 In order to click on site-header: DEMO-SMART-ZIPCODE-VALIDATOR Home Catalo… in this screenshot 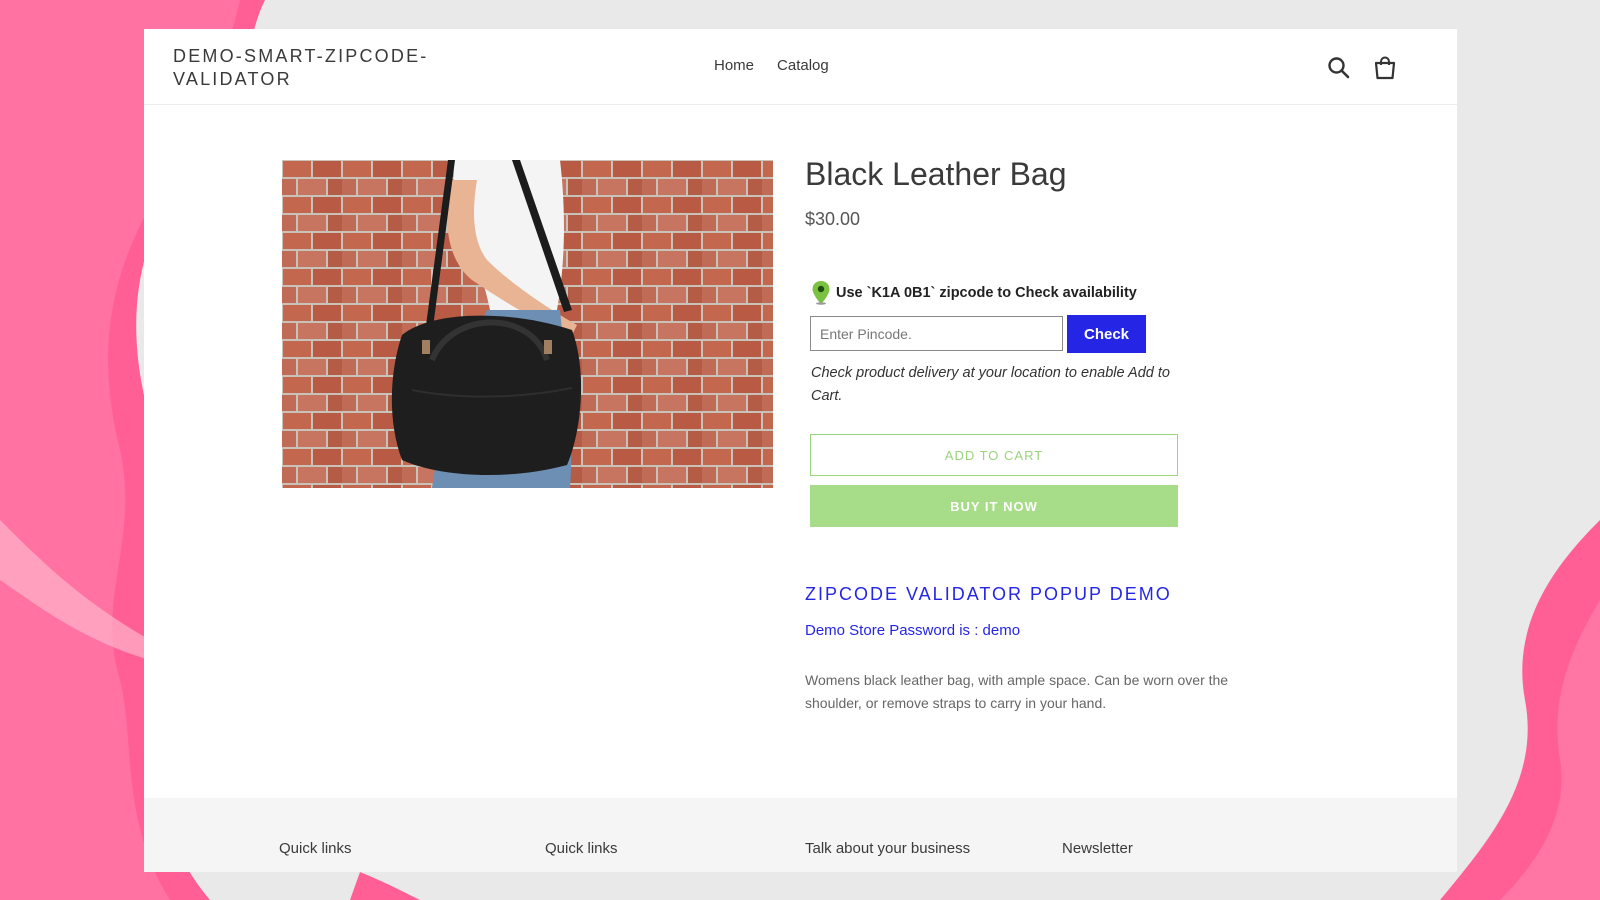, I will do `click(800, 67)`.